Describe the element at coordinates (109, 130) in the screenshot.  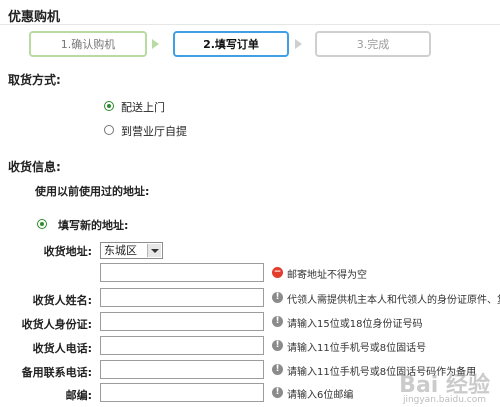
I see `radio-store-pickup` at that location.